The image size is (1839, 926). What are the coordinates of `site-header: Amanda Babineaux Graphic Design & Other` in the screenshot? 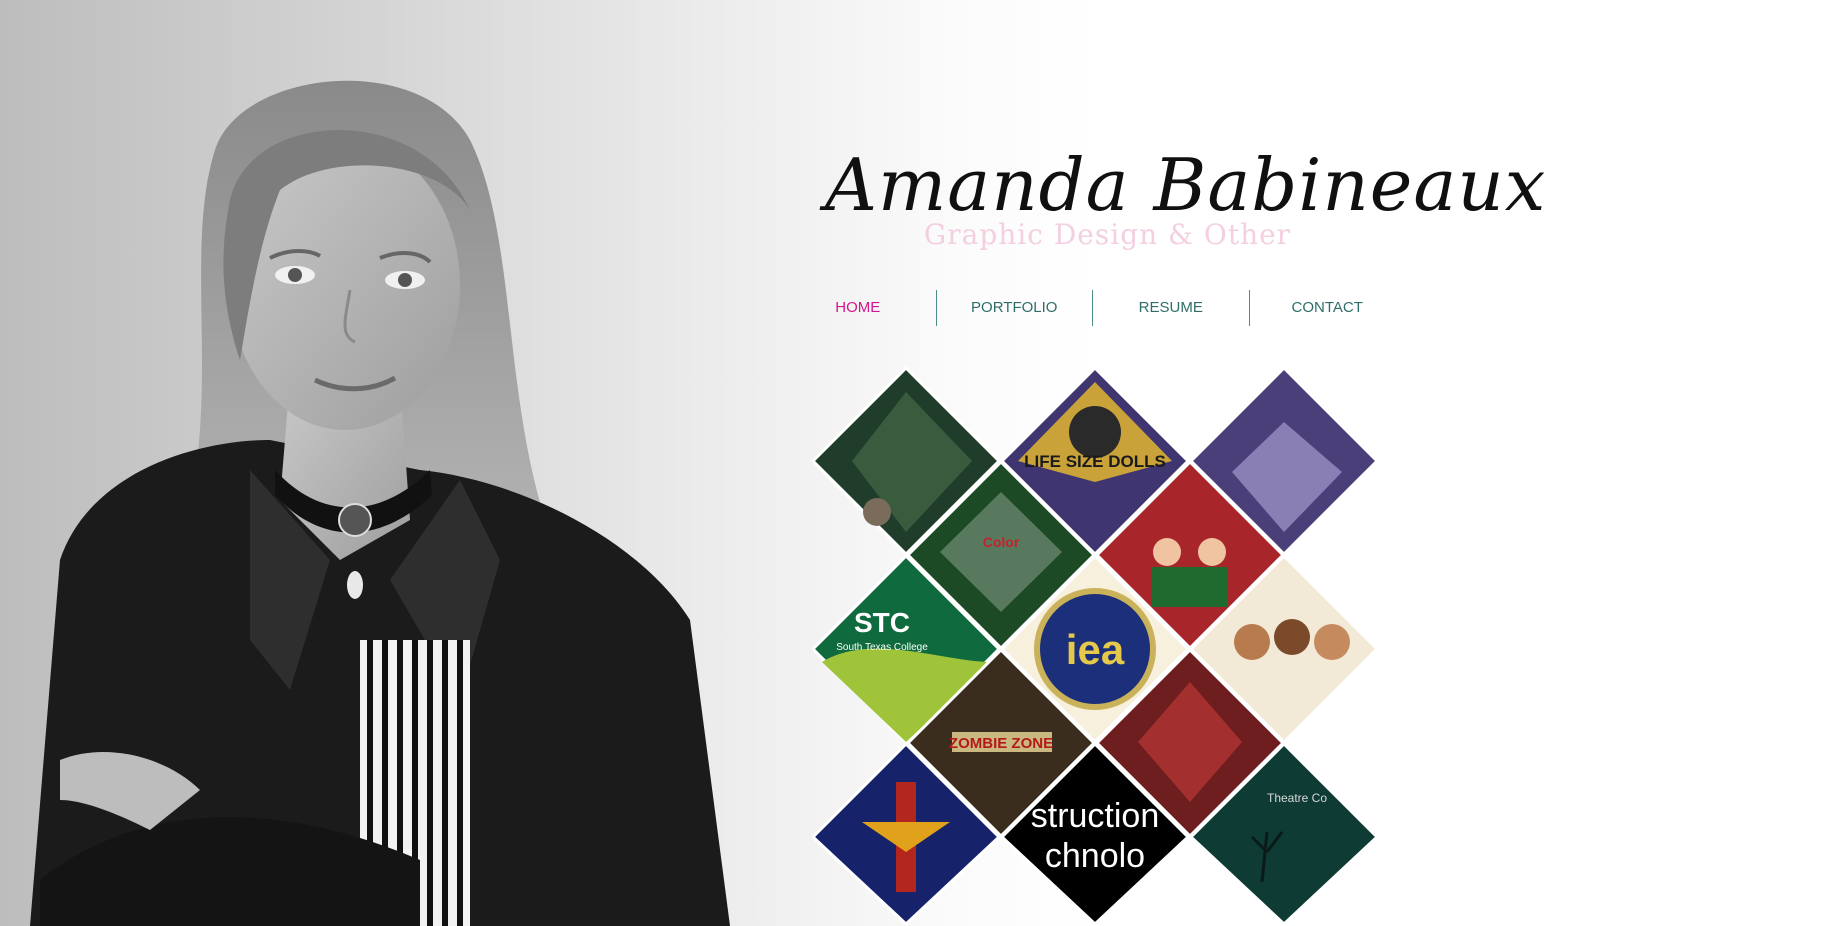 It's located at (1185, 195).